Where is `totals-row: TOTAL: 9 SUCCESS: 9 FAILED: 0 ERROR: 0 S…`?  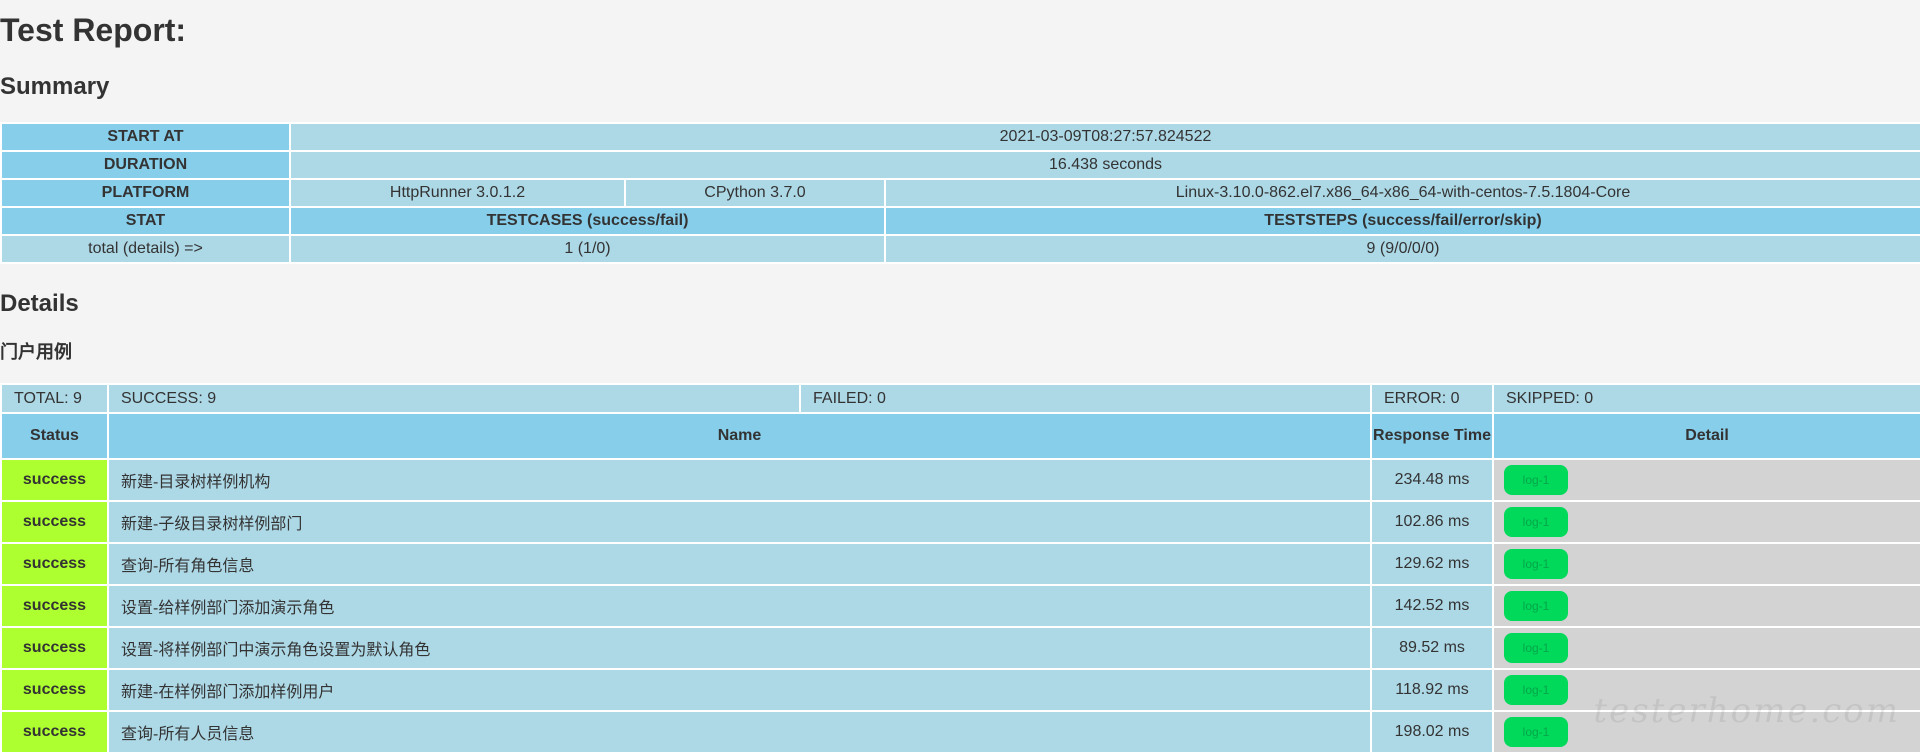 totals-row: TOTAL: 9 SUCCESS: 9 FAILED: 0 ERROR: 0 S… is located at coordinates (960, 398).